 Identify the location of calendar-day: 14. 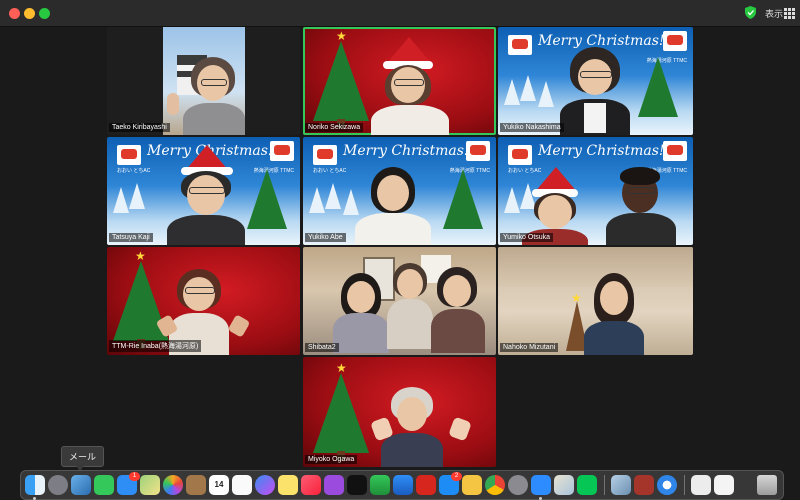
(219, 484).